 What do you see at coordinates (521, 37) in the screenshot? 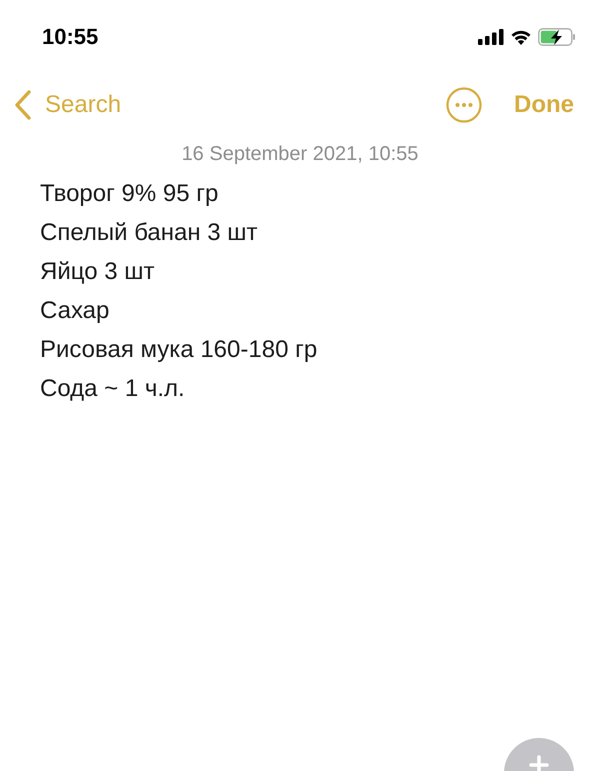
I see `wifi-icon` at bounding box center [521, 37].